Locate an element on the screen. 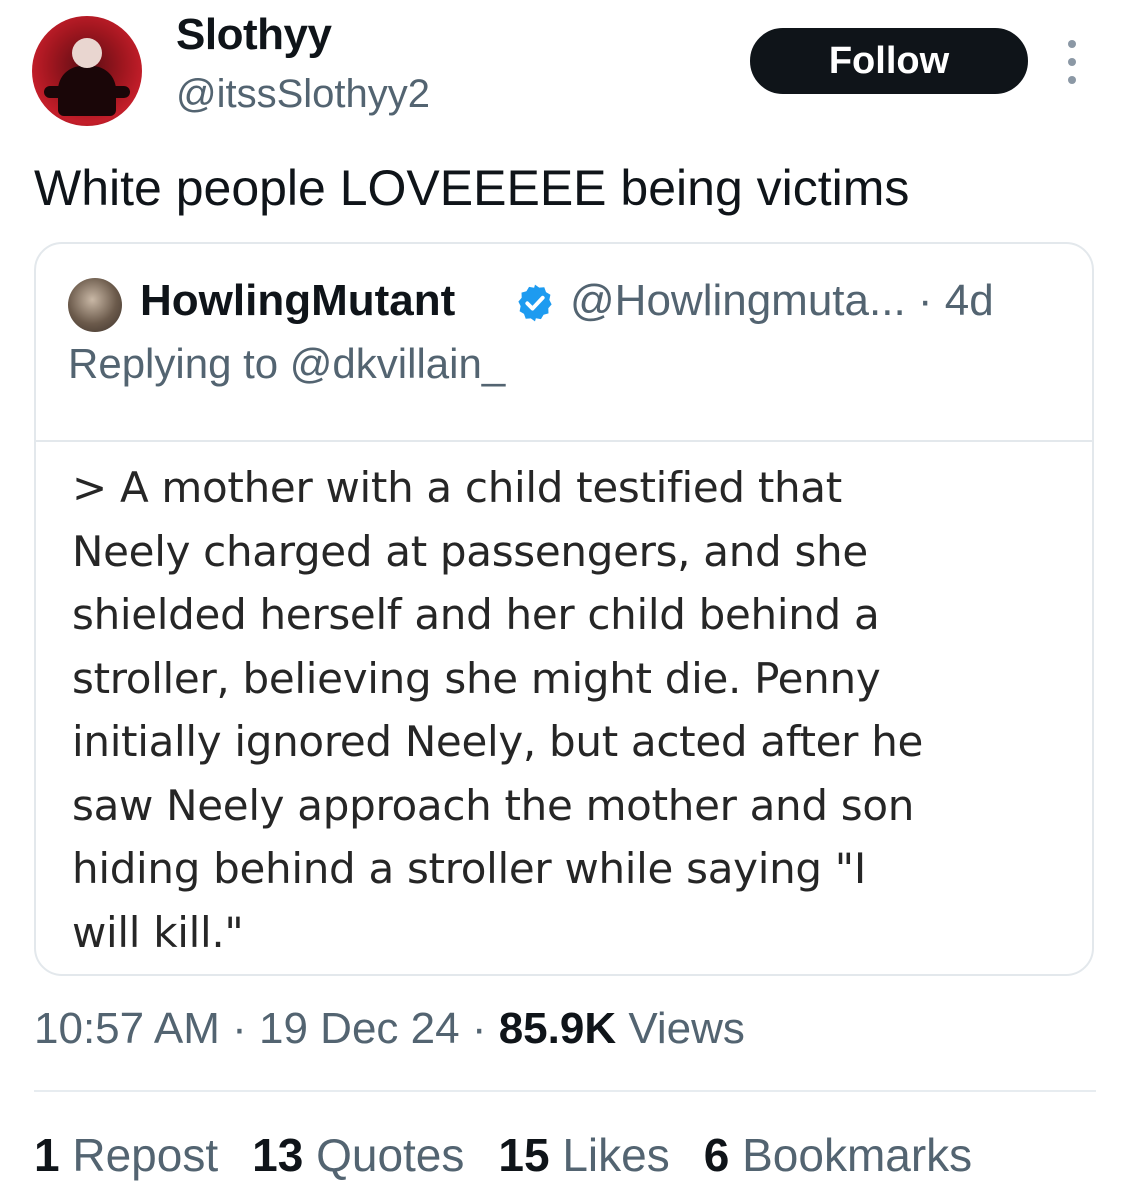 This screenshot has width=1128, height=1200. author-display-name: Slothyy is located at coordinates (254, 35).